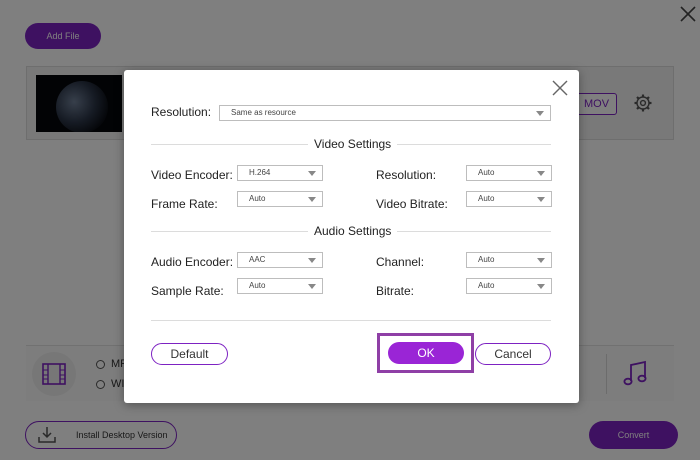 The width and height of the screenshot is (700, 460). Describe the element at coordinates (263, 112) in the screenshot. I see `resolution-value: Same as resource` at that location.